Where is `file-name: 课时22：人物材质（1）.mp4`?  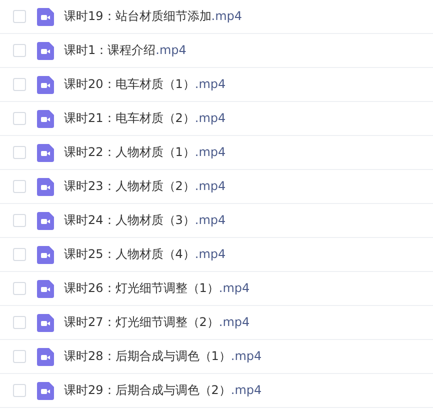
file-name: 课时22：人物材质（1）.mp4 is located at coordinates (145, 152).